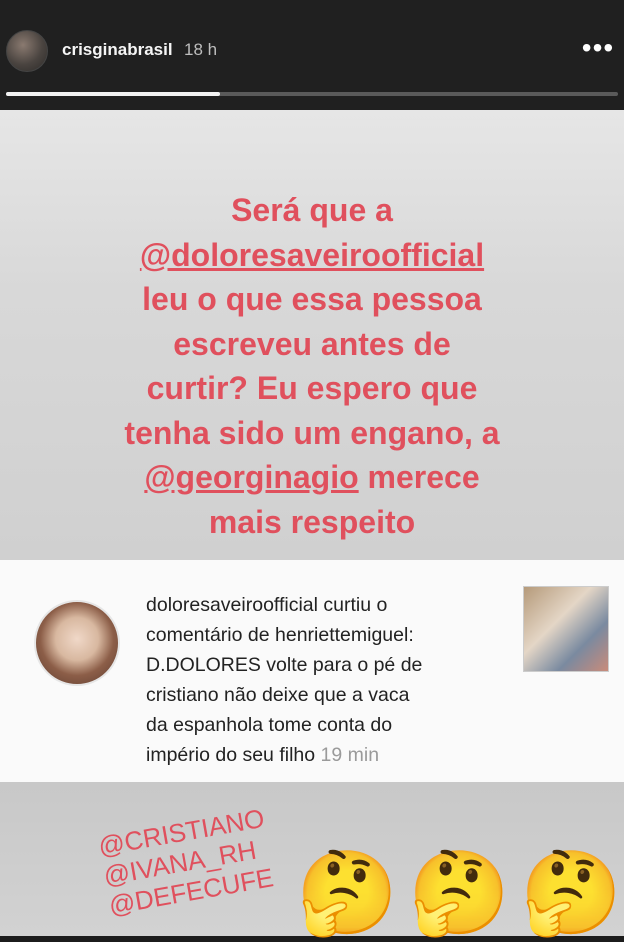 The width and height of the screenshot is (624, 942). I want to click on notification-username: doloresaveiroofficial, so click(232, 605).